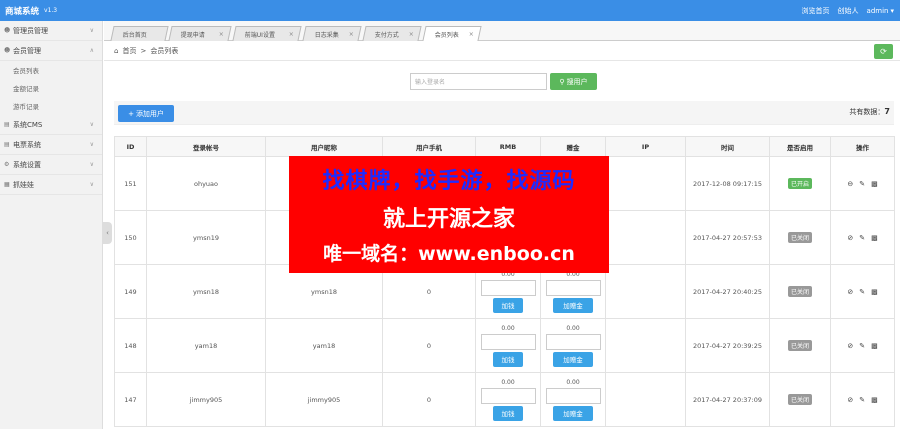  I want to click on search-input: 输入登录名, so click(478, 81).